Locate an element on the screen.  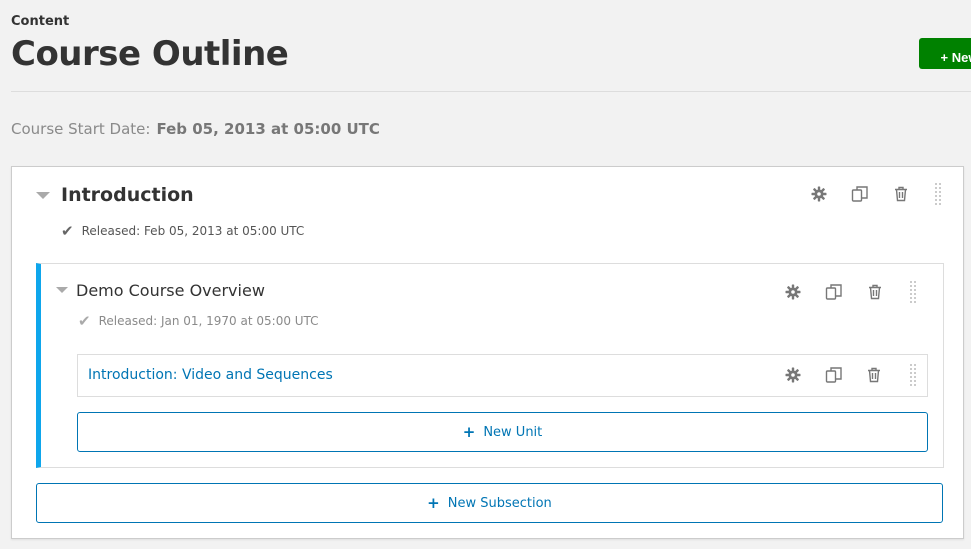
unit-title-link: Introduction: Video and Sequences is located at coordinates (210, 375).